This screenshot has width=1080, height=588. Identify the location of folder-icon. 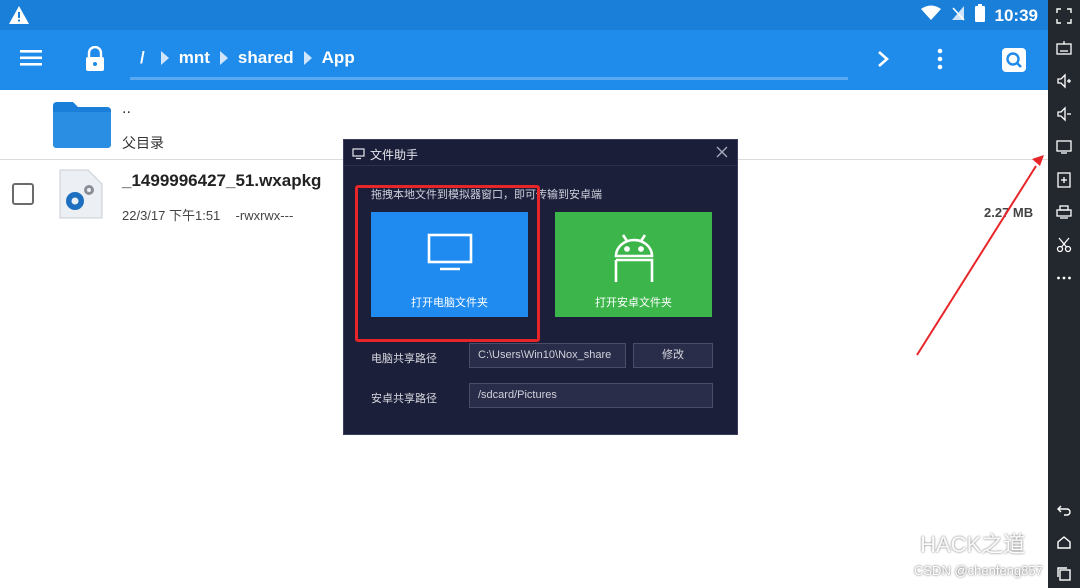
(82, 124).